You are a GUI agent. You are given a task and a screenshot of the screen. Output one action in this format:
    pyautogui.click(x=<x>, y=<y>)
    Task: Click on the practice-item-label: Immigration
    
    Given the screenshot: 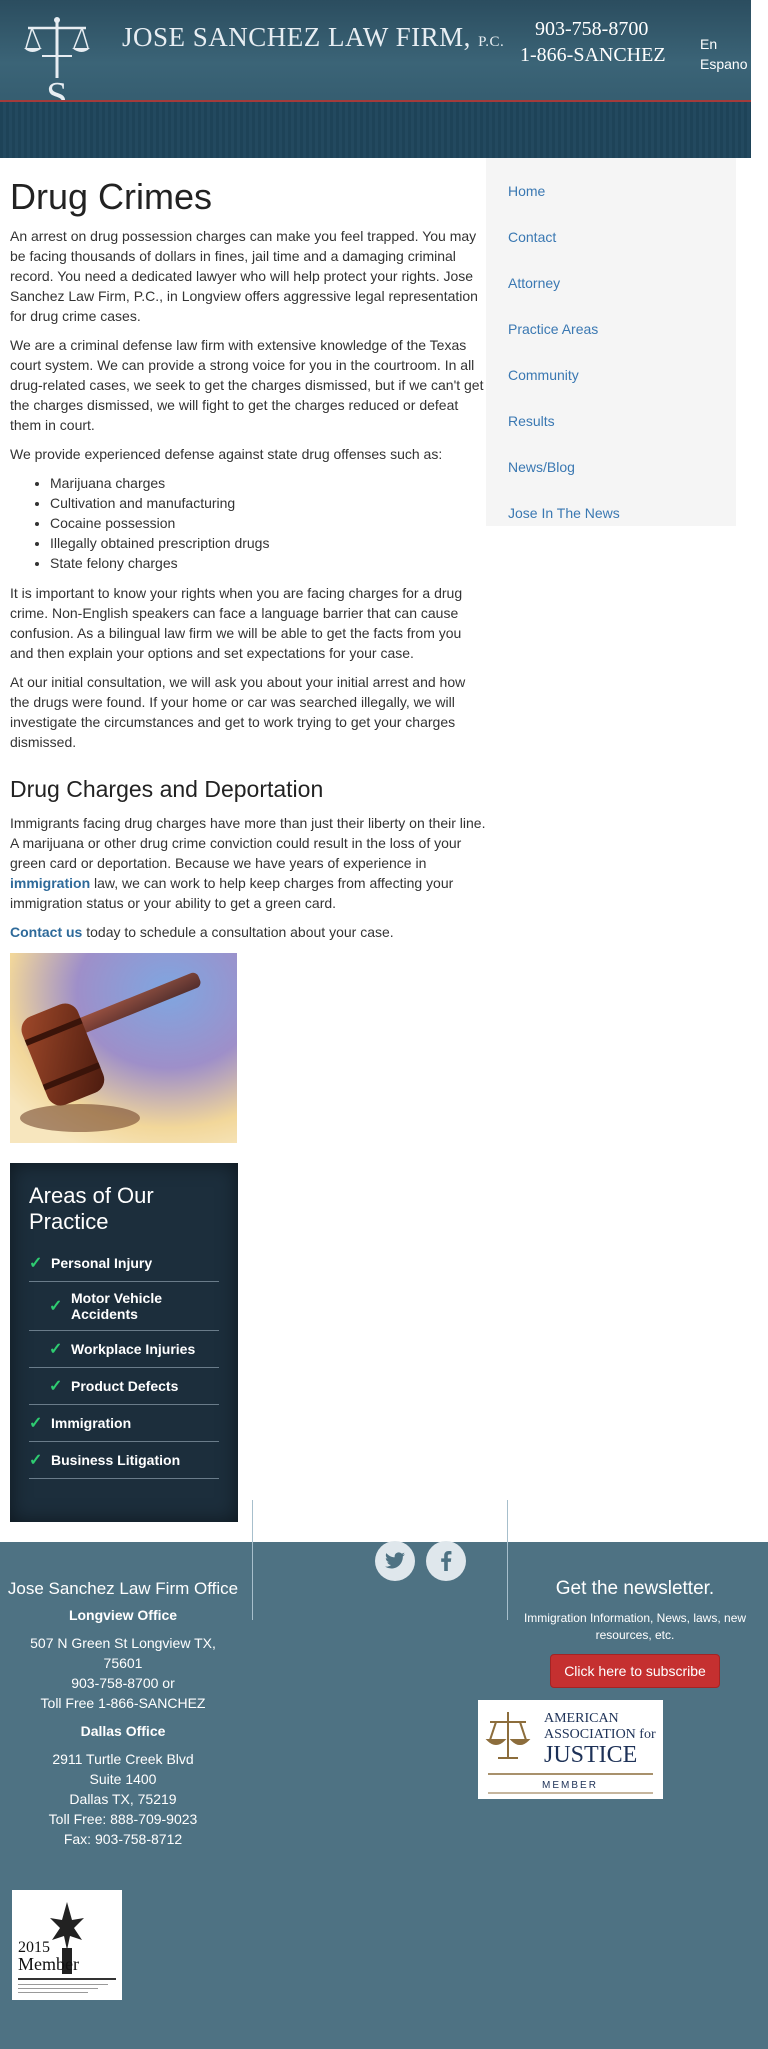 What is the action you would take?
    pyautogui.click(x=91, y=1423)
    